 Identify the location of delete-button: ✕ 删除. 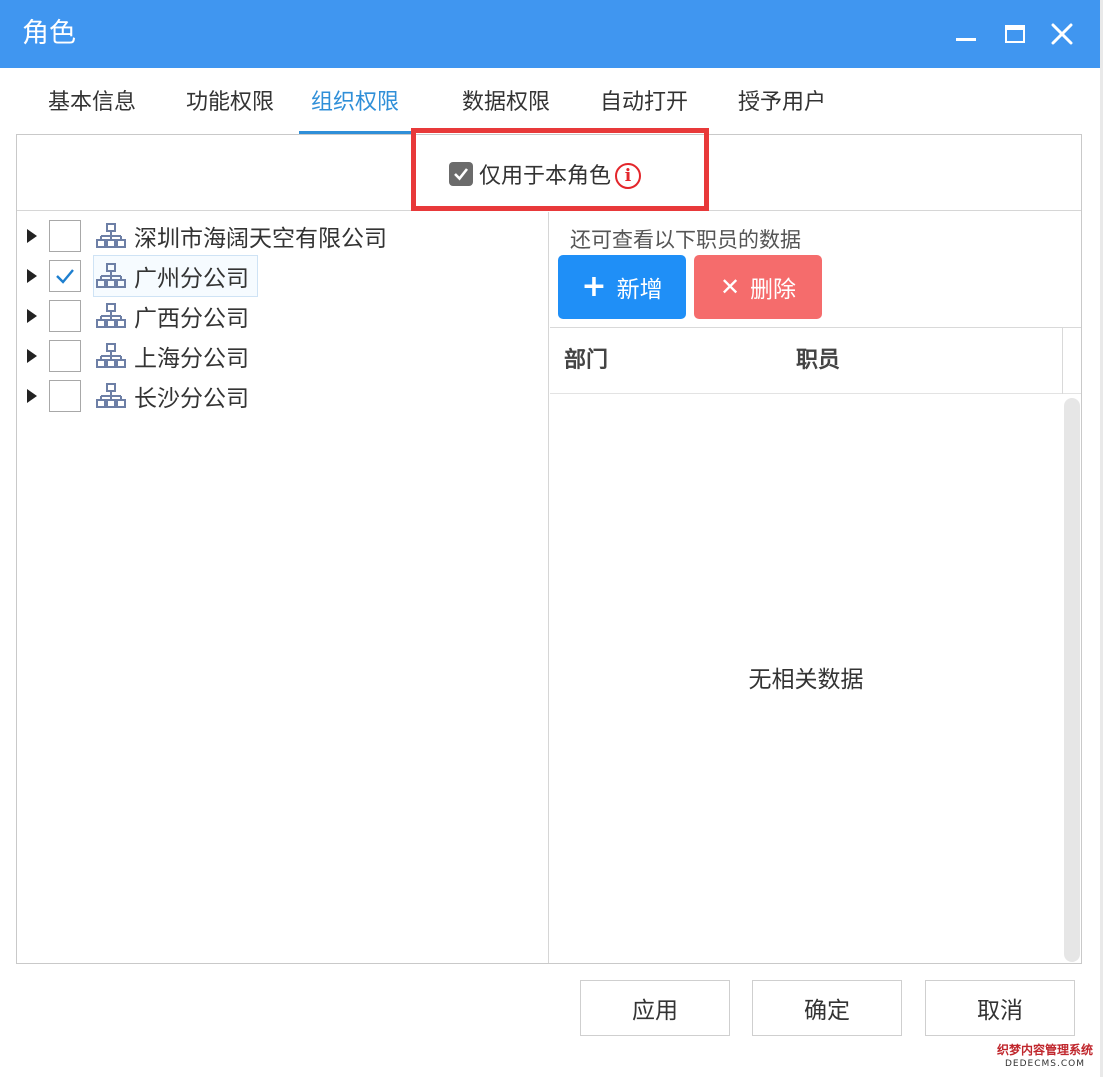
(758, 287).